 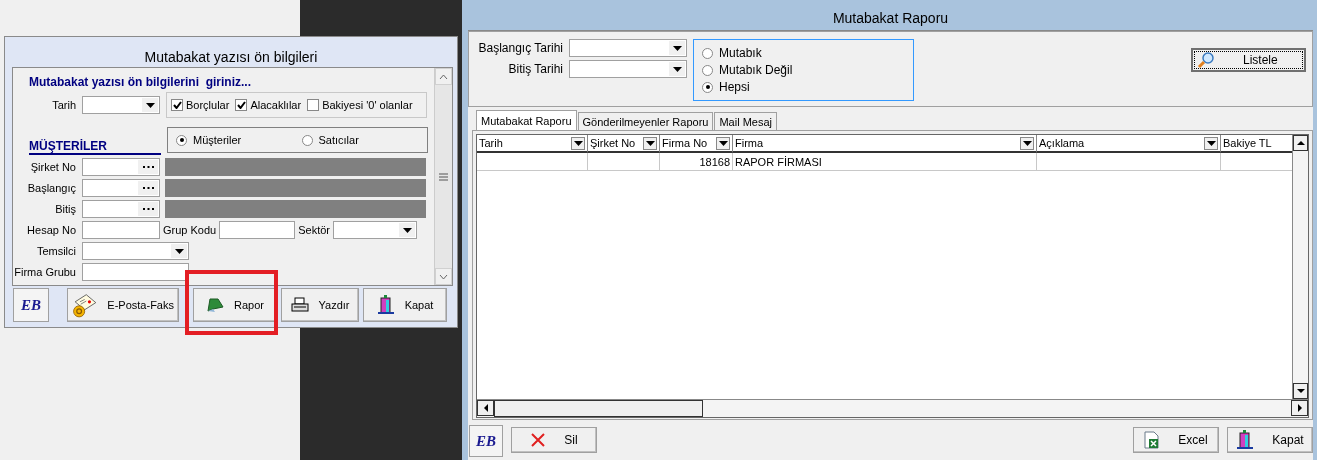 I want to click on scroll-left-button, so click(x=485, y=408).